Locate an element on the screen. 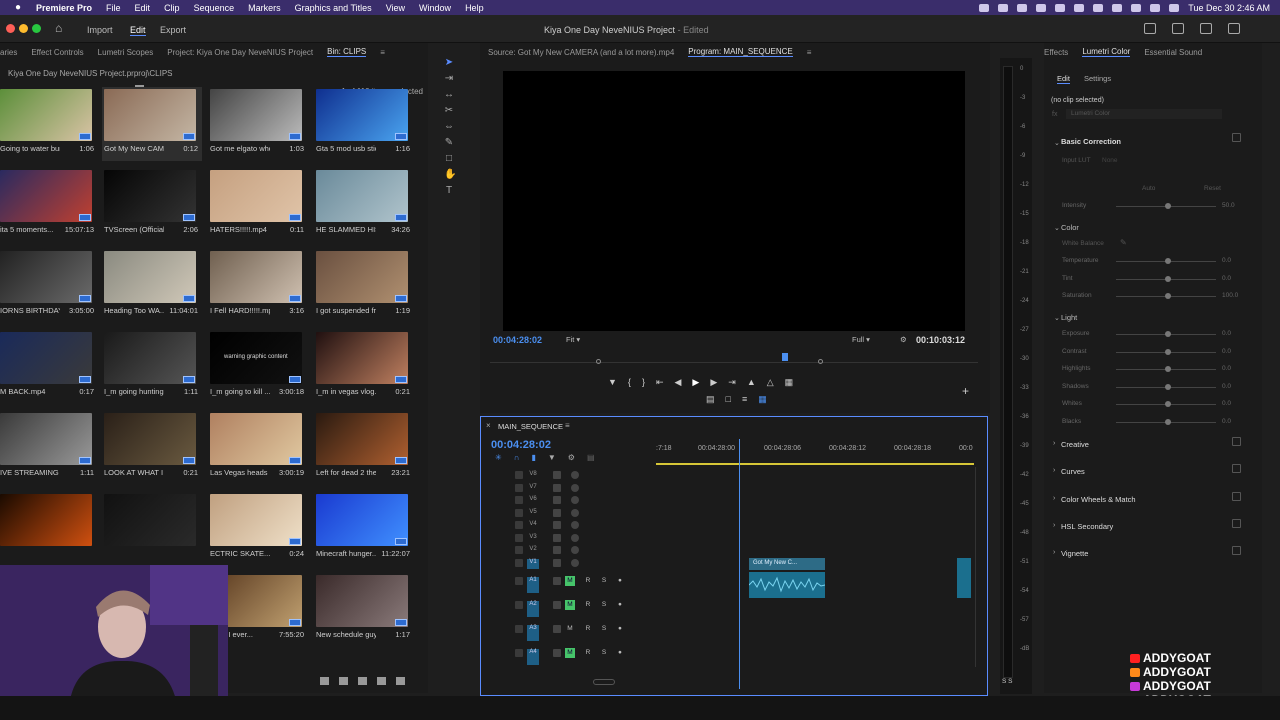  clip-thumbnail: TVScreen (Official Vi... 2:06 is located at coordinates (152, 205).